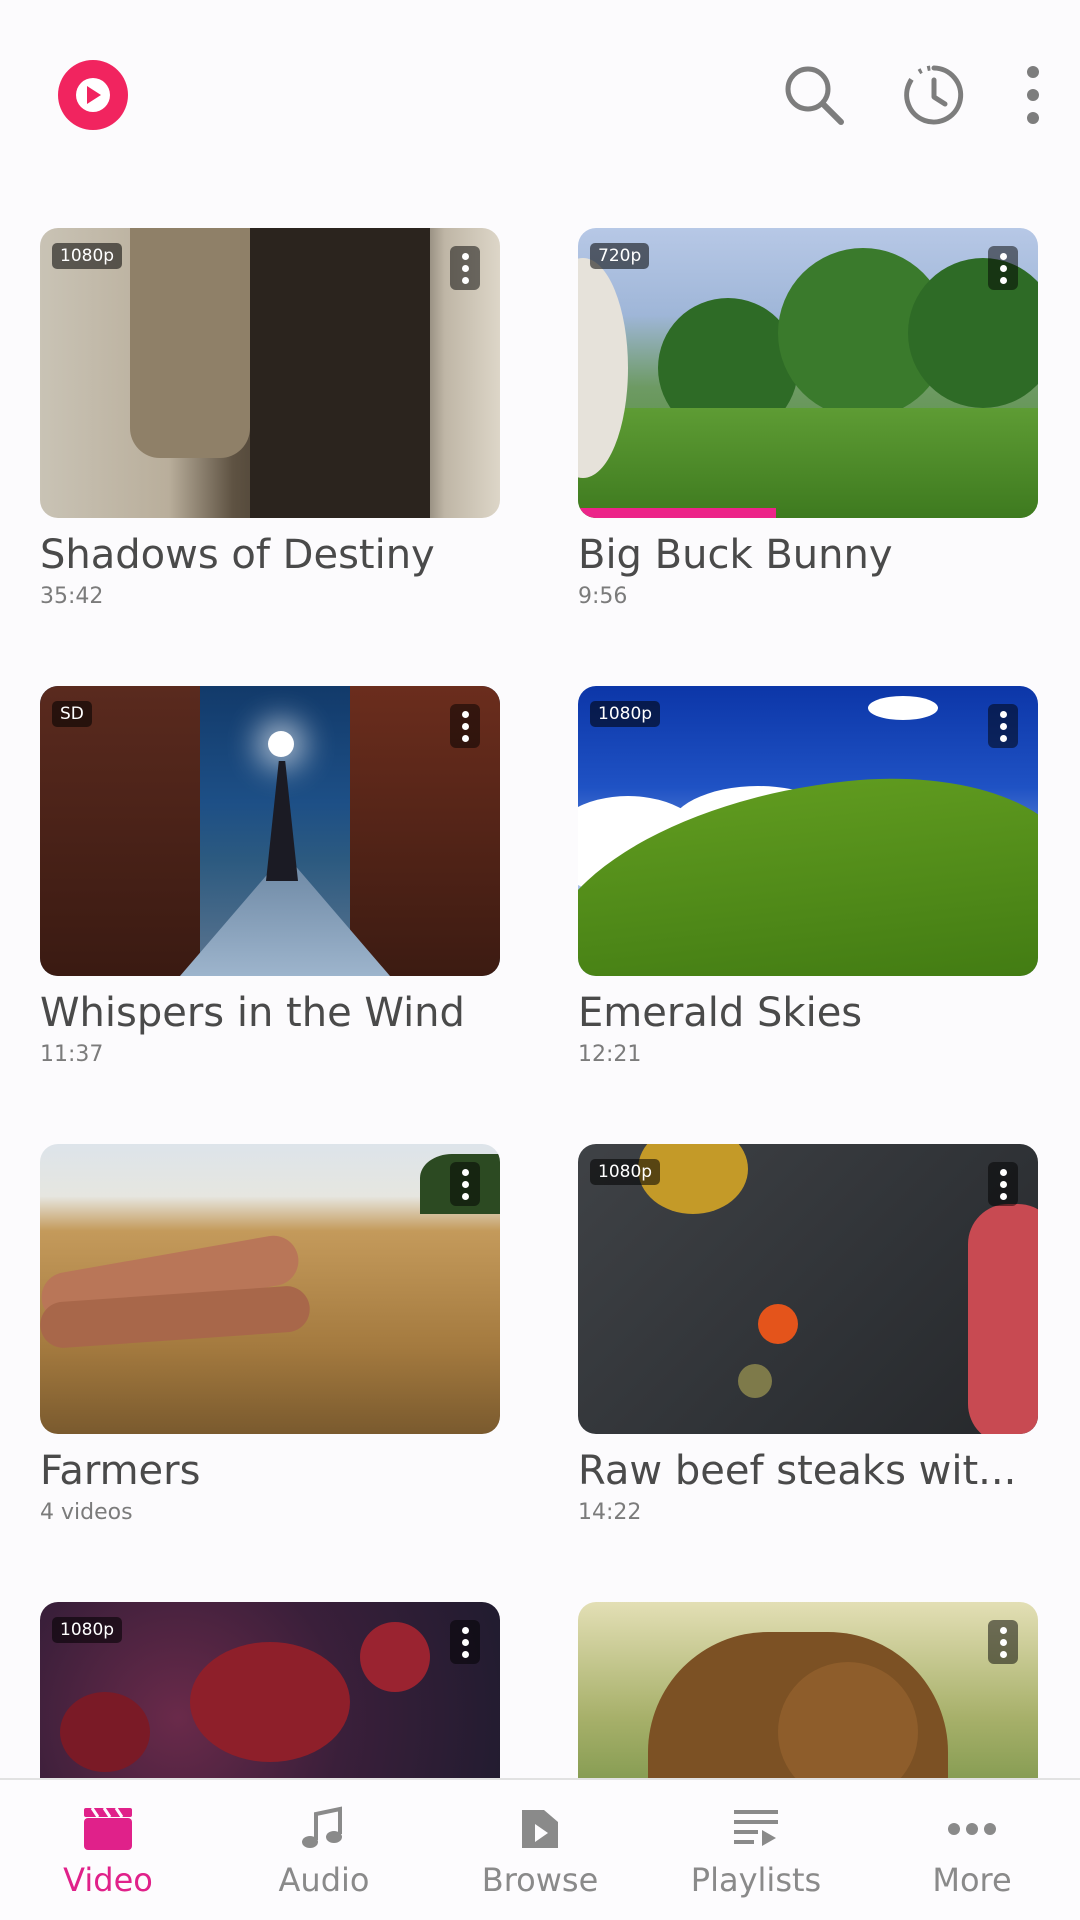  I want to click on nav-audio-label: Audio, so click(324, 1880).